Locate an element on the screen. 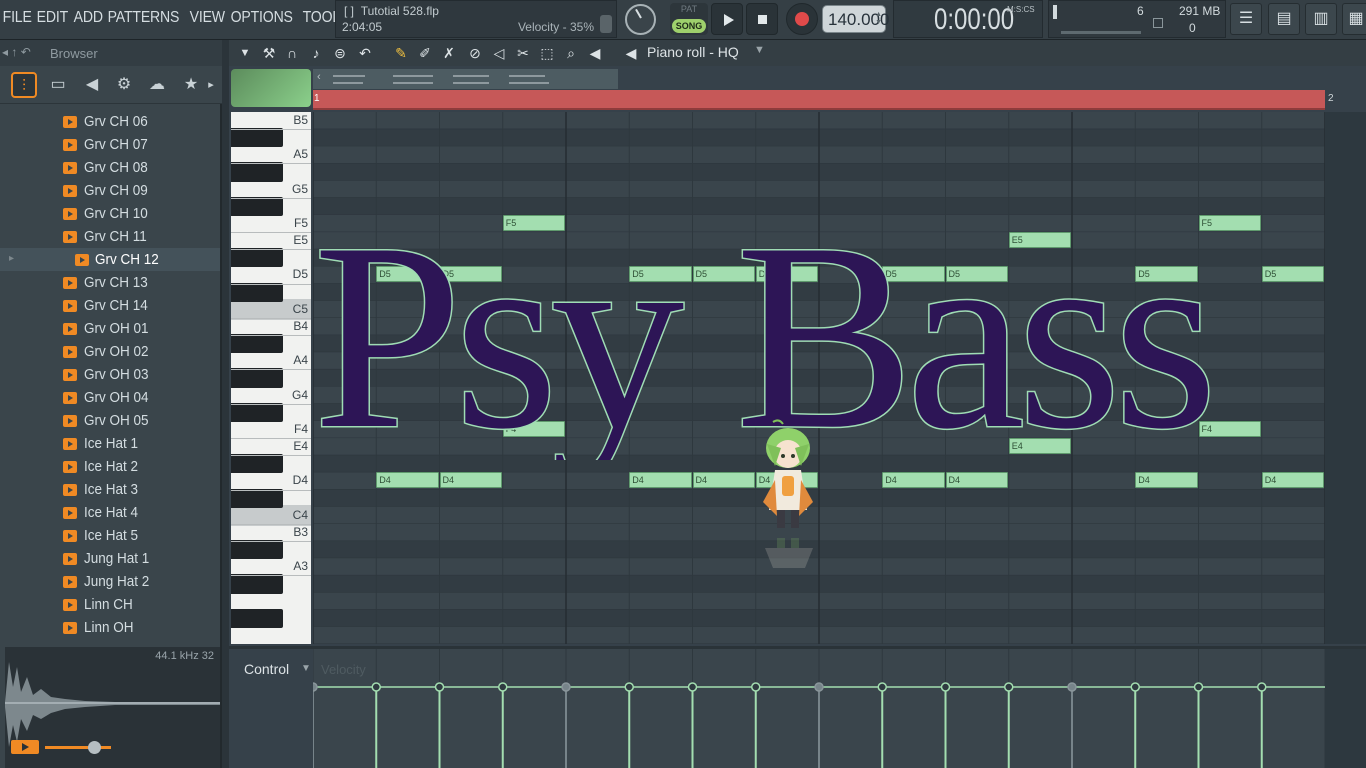 This screenshot has height=768, width=1366. browser-file-item: Grv OH 03 is located at coordinates (110, 374).